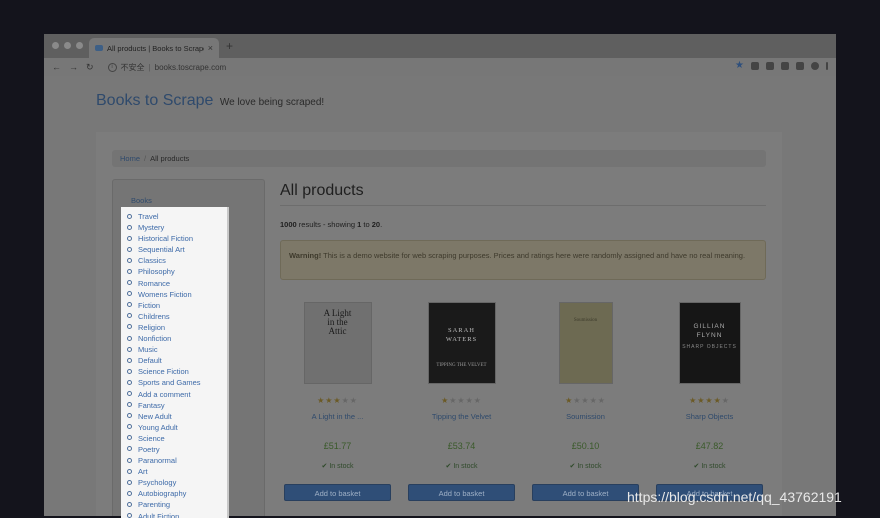 The width and height of the screenshot is (880, 518). What do you see at coordinates (90, 67) in the screenshot?
I see `reload-icon: ↻` at bounding box center [90, 67].